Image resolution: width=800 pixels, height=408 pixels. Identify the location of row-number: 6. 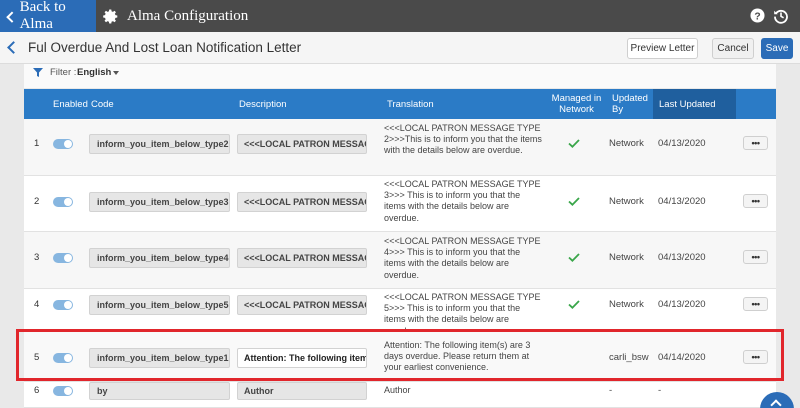
(37, 390).